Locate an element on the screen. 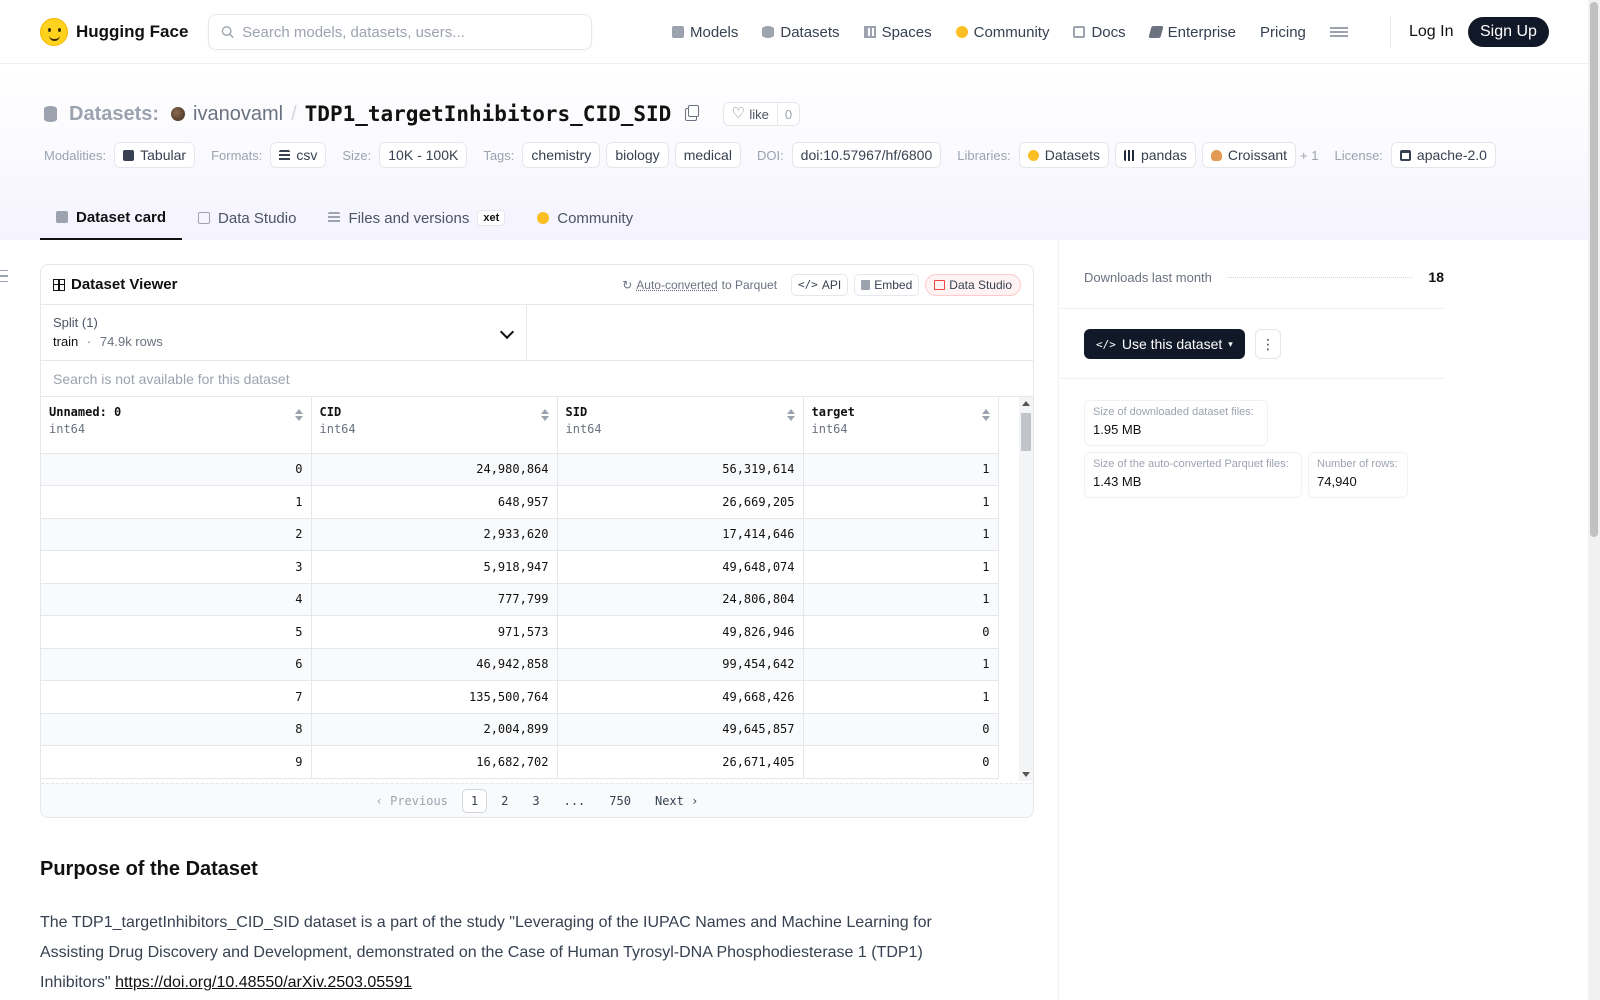 The height and width of the screenshot is (1000, 1600). copy-icon is located at coordinates (692, 112).